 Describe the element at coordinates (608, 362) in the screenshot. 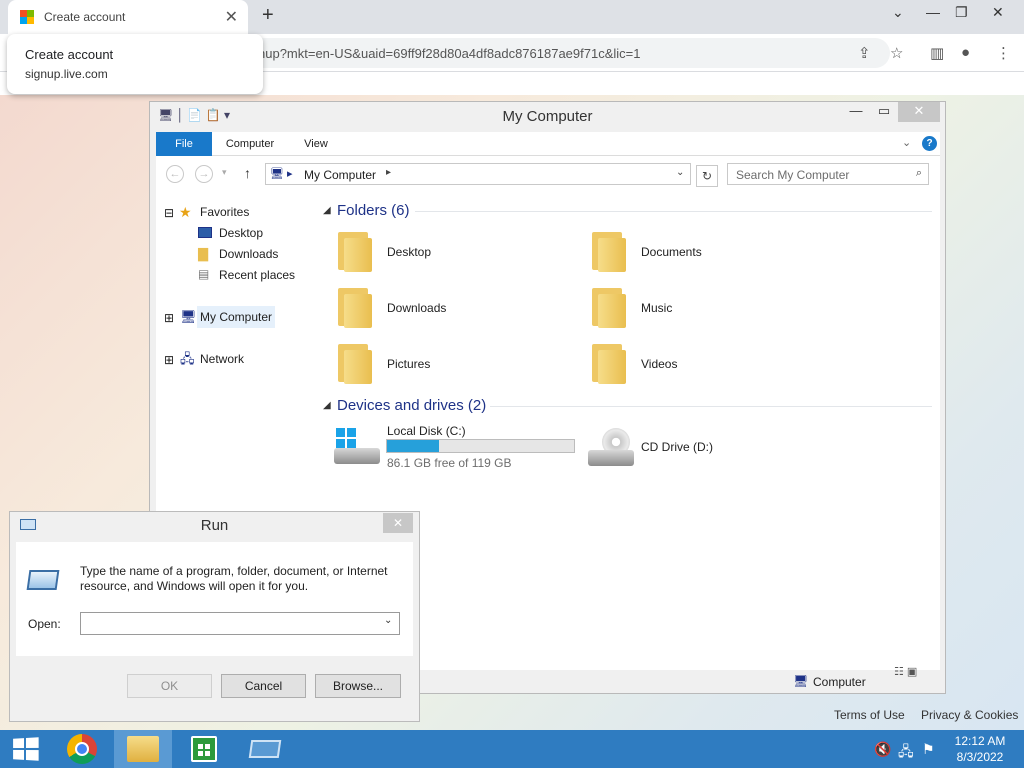

I see `videos-folder-icon` at that location.